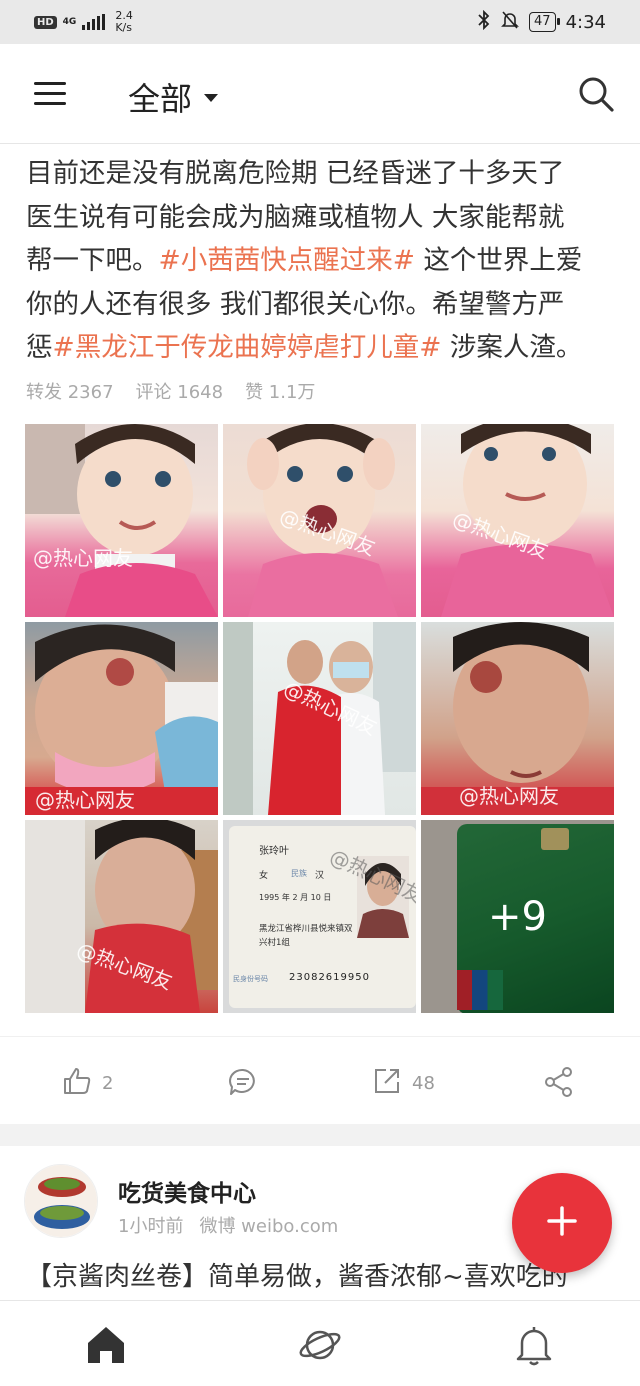 The height and width of the screenshot is (1386, 640). I want to click on home-icon, so click(106, 1345).